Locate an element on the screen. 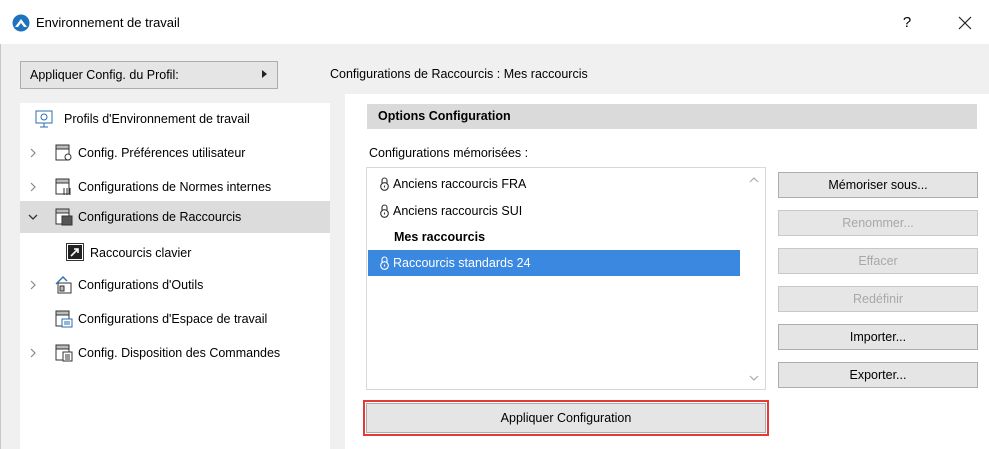 The height and width of the screenshot is (449, 989). tree-item-tools: Configurations d'Outils is located at coordinates (175, 285).